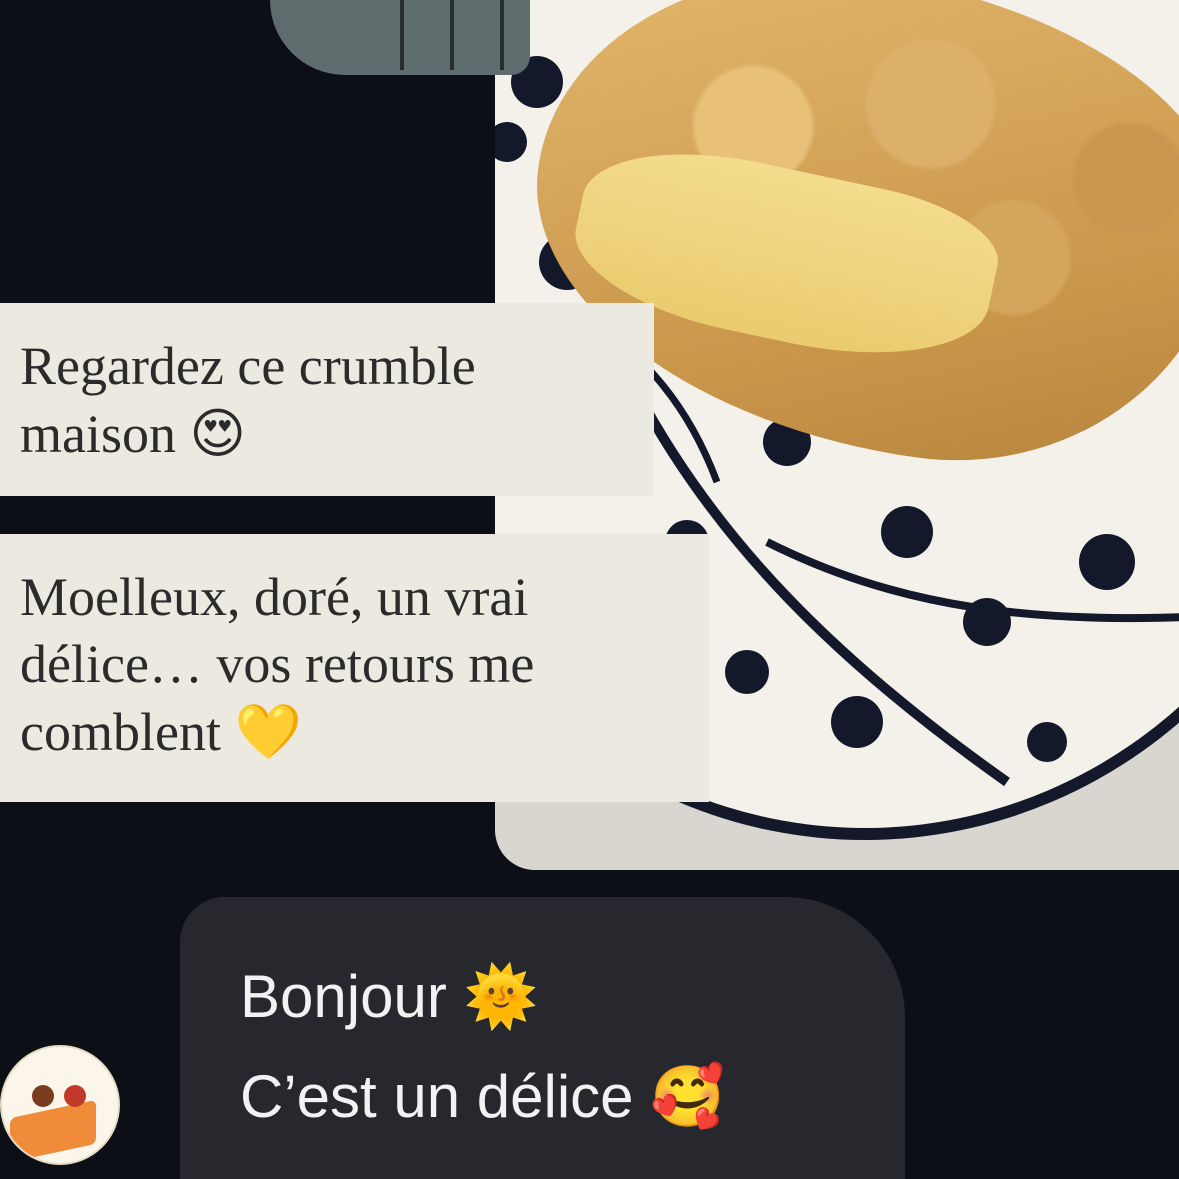 This screenshot has width=1179, height=1179. I want to click on caption-text: comblent, so click(120, 732).